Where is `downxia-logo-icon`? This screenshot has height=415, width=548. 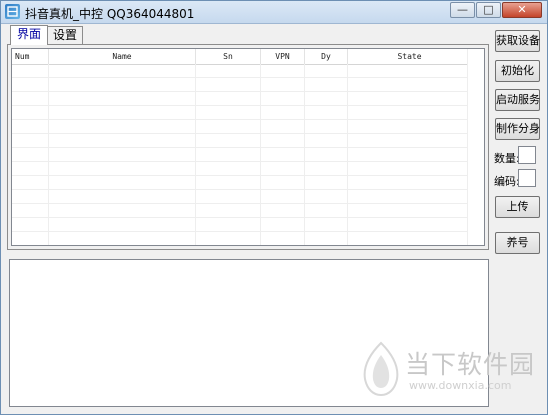 downxia-logo-icon is located at coordinates (381, 369).